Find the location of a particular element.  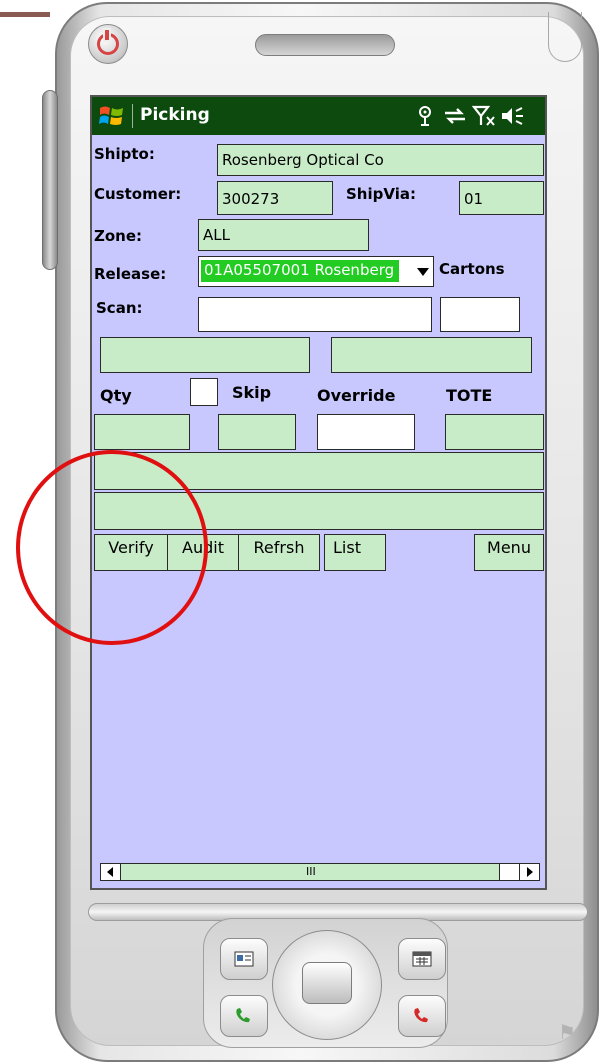

shipvia-label: ShipVia: is located at coordinates (381, 194).